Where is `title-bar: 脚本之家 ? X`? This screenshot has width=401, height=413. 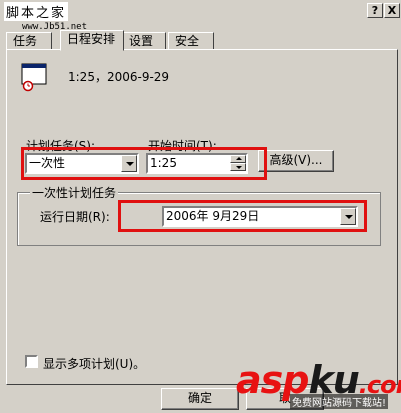
title-bar: 脚本之家 ? X is located at coordinates (200, 11).